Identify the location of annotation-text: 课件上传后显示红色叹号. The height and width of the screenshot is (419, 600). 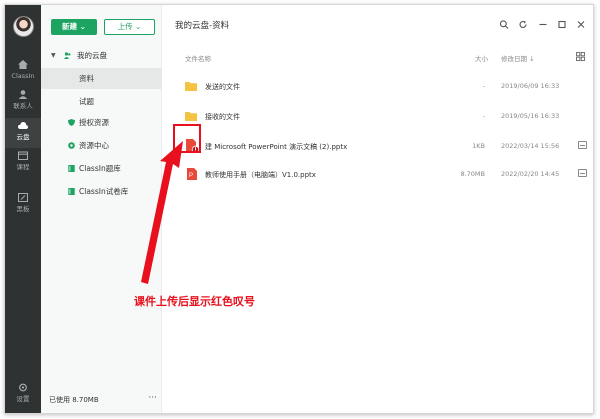
(194, 301).